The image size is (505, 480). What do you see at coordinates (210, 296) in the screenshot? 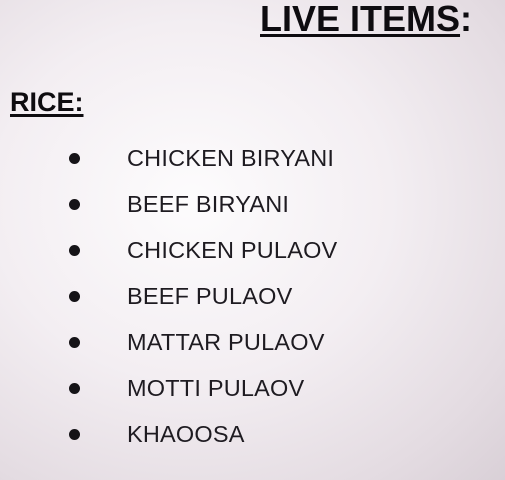
I see `item-label: BEEF PULAOV` at bounding box center [210, 296].